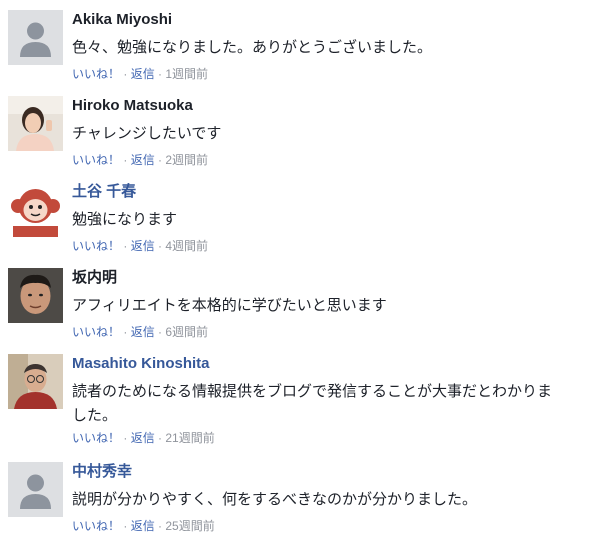 The image size is (600, 545). I want to click on comment-actions: いいね！ · 返信 · 1週間前, so click(140, 74).